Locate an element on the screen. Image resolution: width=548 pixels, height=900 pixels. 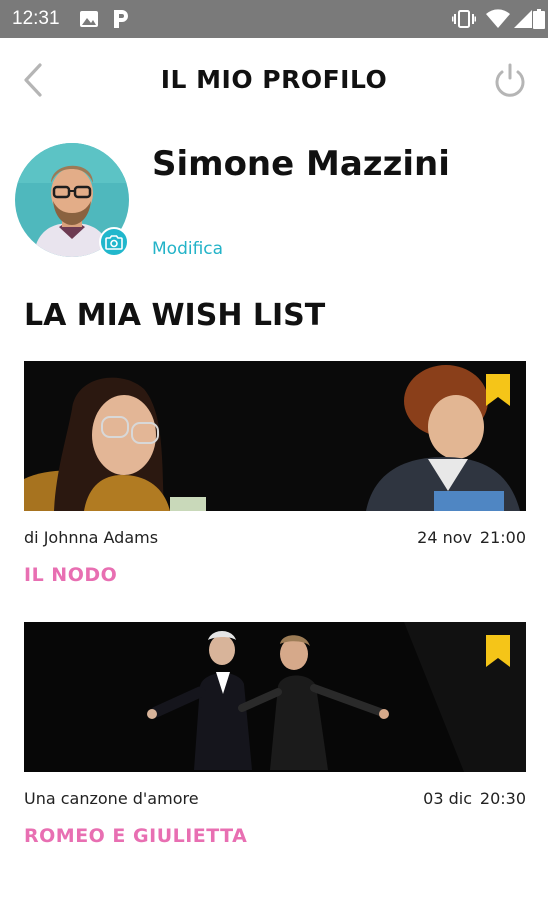
vibrate-icon is located at coordinates (464, 19).